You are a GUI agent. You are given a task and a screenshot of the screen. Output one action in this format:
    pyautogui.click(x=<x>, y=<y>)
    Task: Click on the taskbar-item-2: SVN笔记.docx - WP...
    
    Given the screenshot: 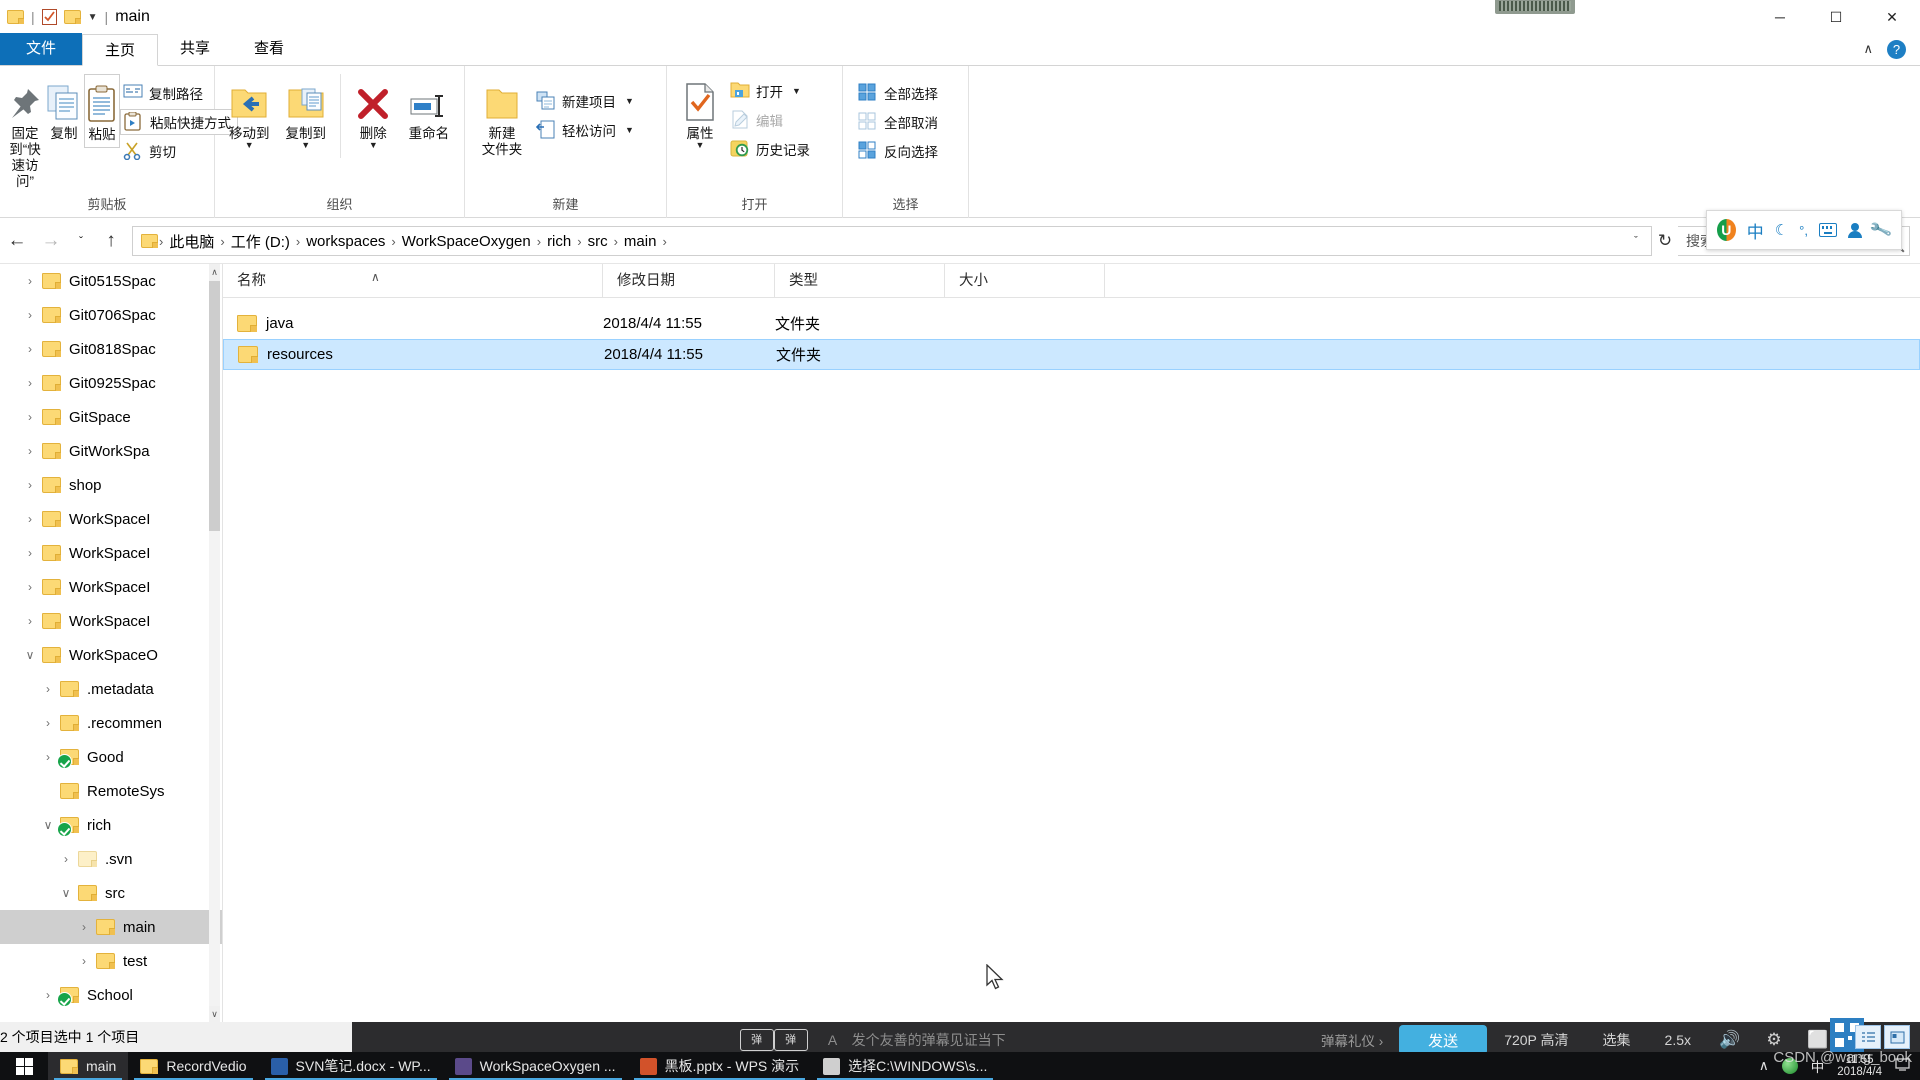 What is the action you would take?
    pyautogui.click(x=351, y=1066)
    